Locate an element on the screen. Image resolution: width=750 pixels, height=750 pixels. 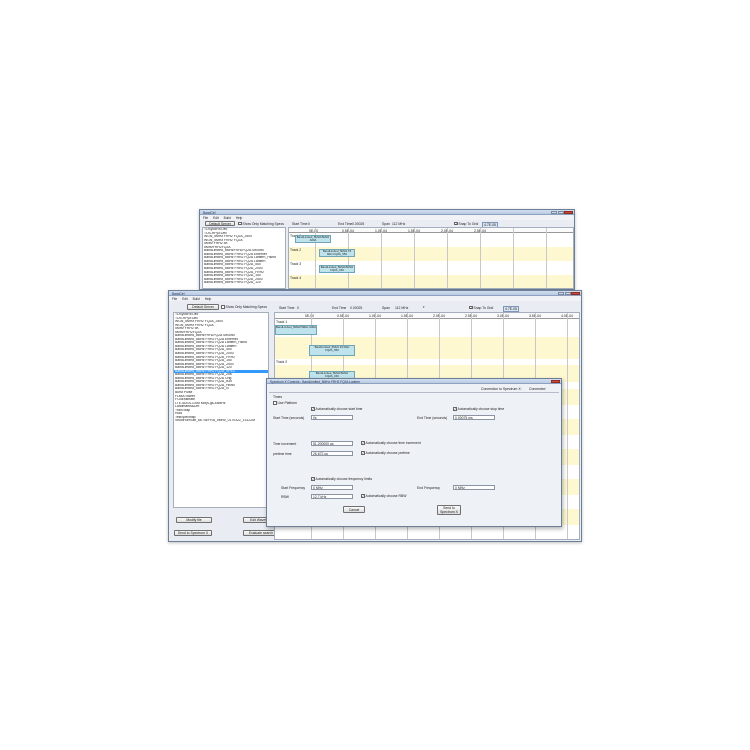
auto-stop: ✓Automatically choose stop time is located at coordinates (478, 409).